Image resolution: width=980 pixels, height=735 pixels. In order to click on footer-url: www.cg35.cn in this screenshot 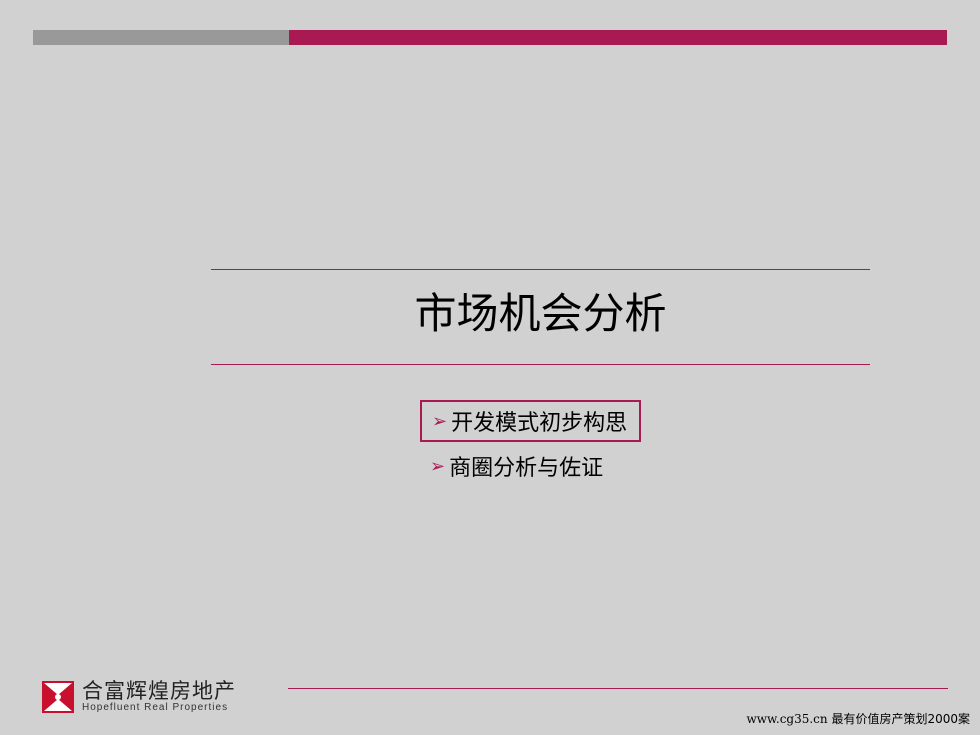, I will do `click(787, 719)`.